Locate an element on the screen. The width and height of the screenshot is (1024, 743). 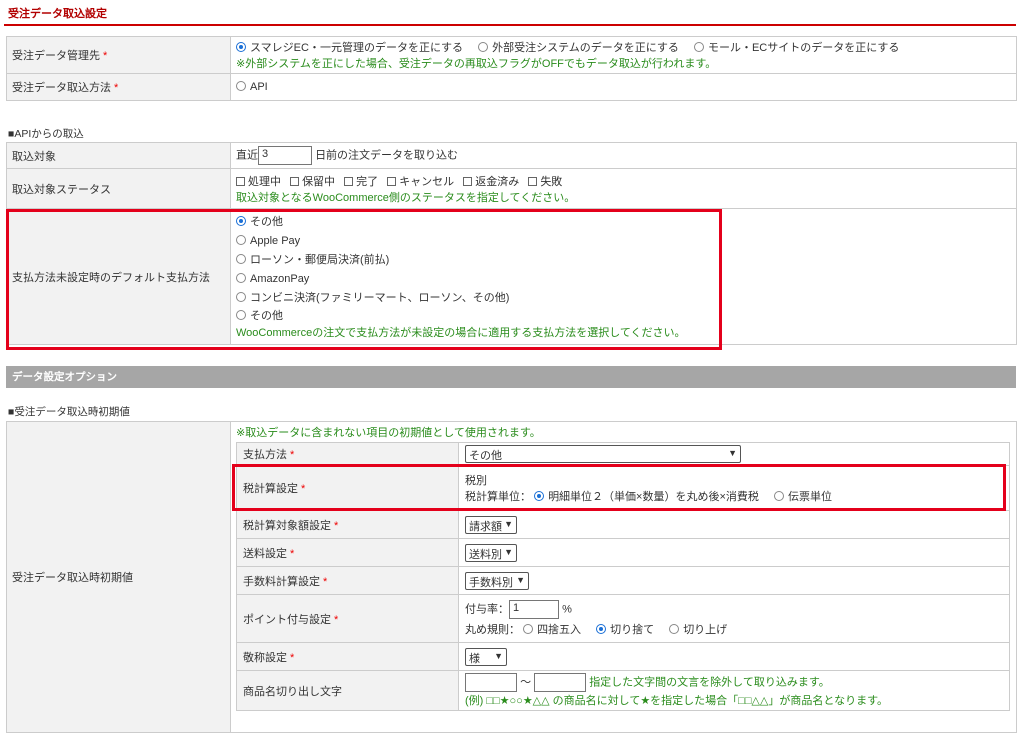
mgmt-option-external: 外部受注システムのデータを正にする is located at coordinates (578, 48).